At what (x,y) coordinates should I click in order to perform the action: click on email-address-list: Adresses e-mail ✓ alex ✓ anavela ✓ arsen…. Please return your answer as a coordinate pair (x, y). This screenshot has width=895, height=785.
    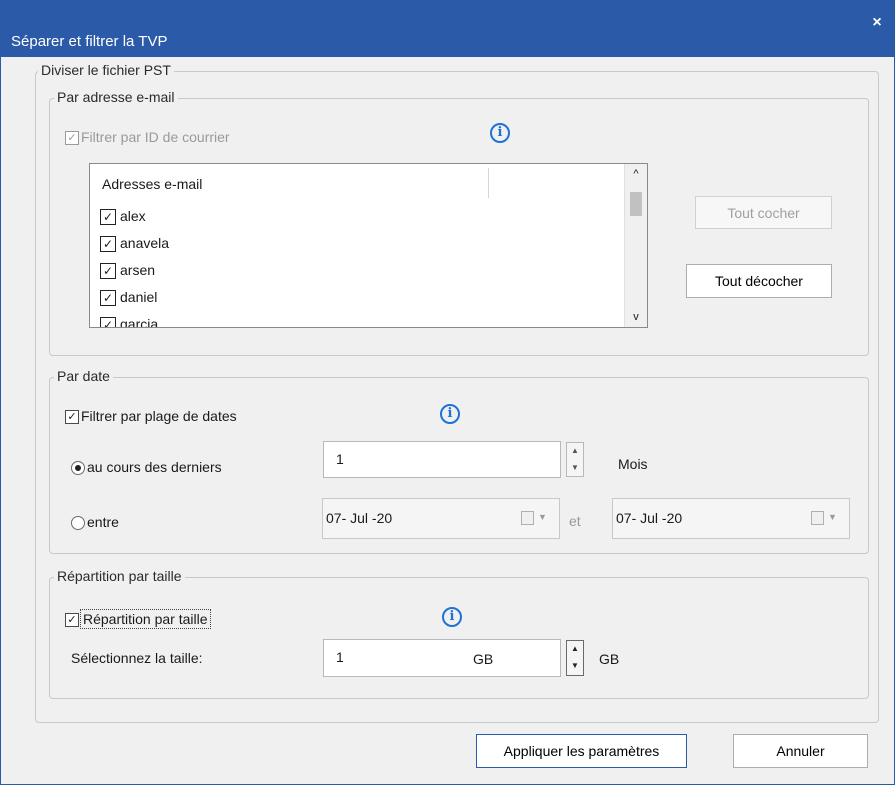
    Looking at the image, I should click on (368, 245).